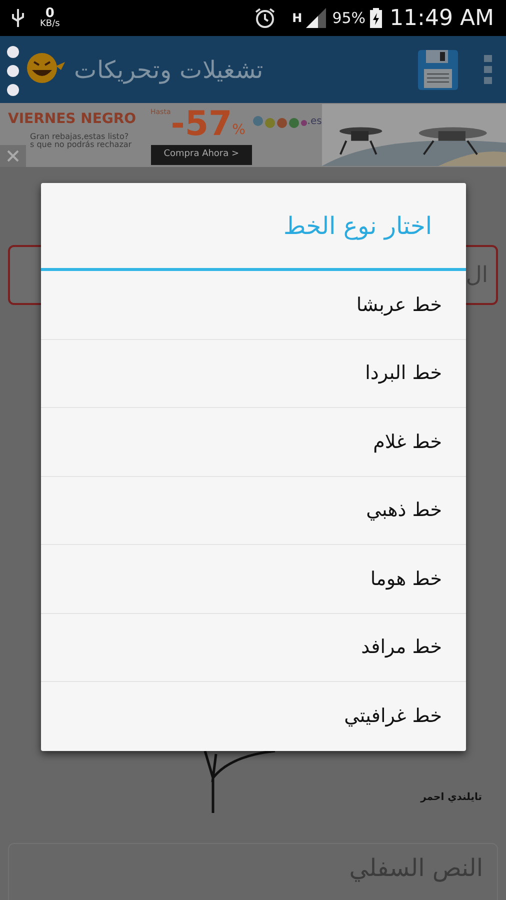 This screenshot has height=900, width=506. What do you see at coordinates (81, 145) in the screenshot?
I see `ad-text: s que no podrás rechazar` at bounding box center [81, 145].